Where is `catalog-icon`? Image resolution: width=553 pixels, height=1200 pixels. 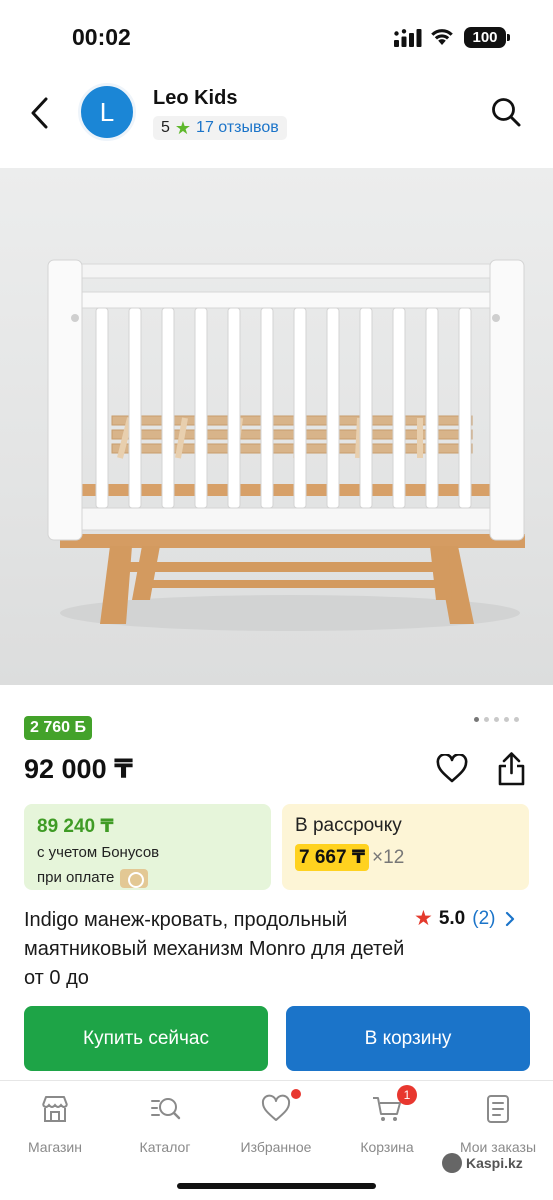 catalog-icon is located at coordinates (166, 1109).